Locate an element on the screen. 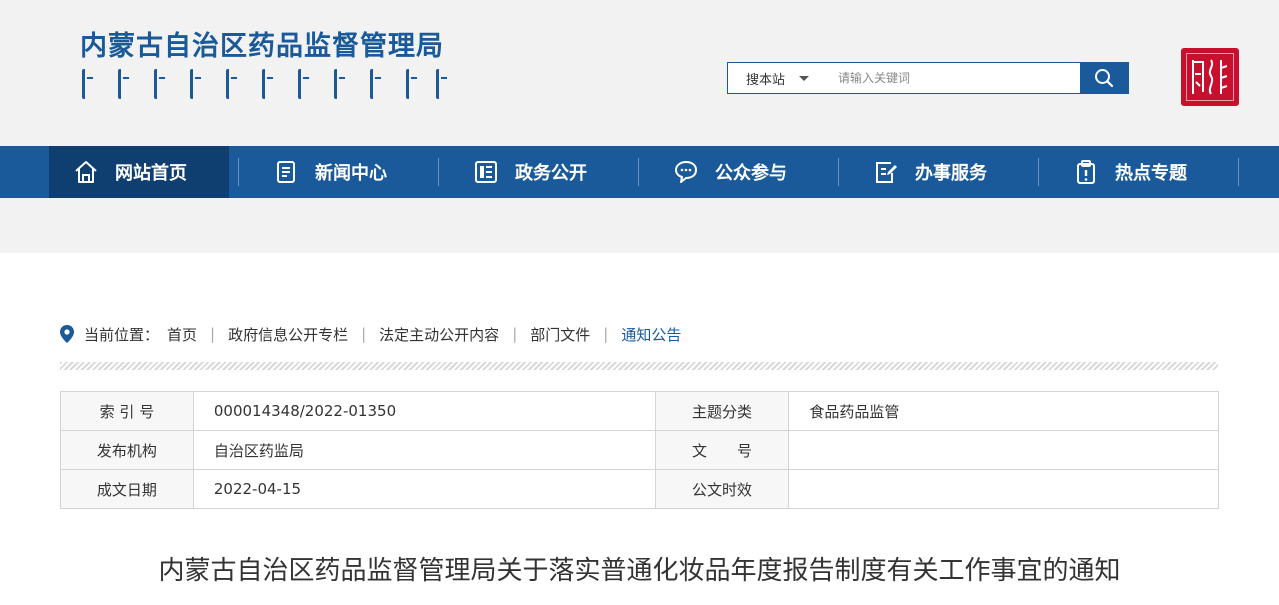 The height and width of the screenshot is (605, 1279). nav-item-services: 办事服务 is located at coordinates (939, 172).